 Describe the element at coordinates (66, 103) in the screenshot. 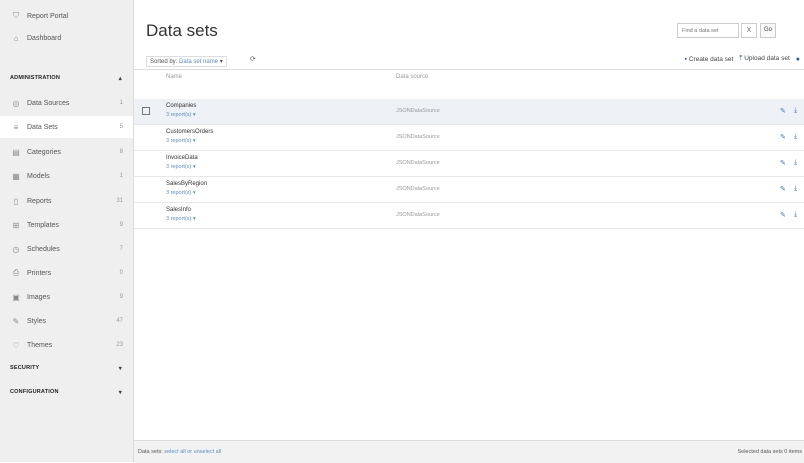

I see `sidebar-item-data-sources: ◎ Data Sources 1` at that location.